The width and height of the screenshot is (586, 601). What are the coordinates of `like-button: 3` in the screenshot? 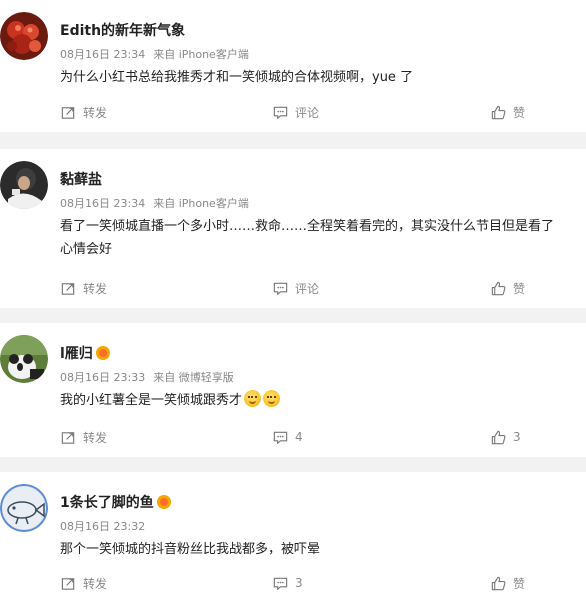 It's located at (505, 437).